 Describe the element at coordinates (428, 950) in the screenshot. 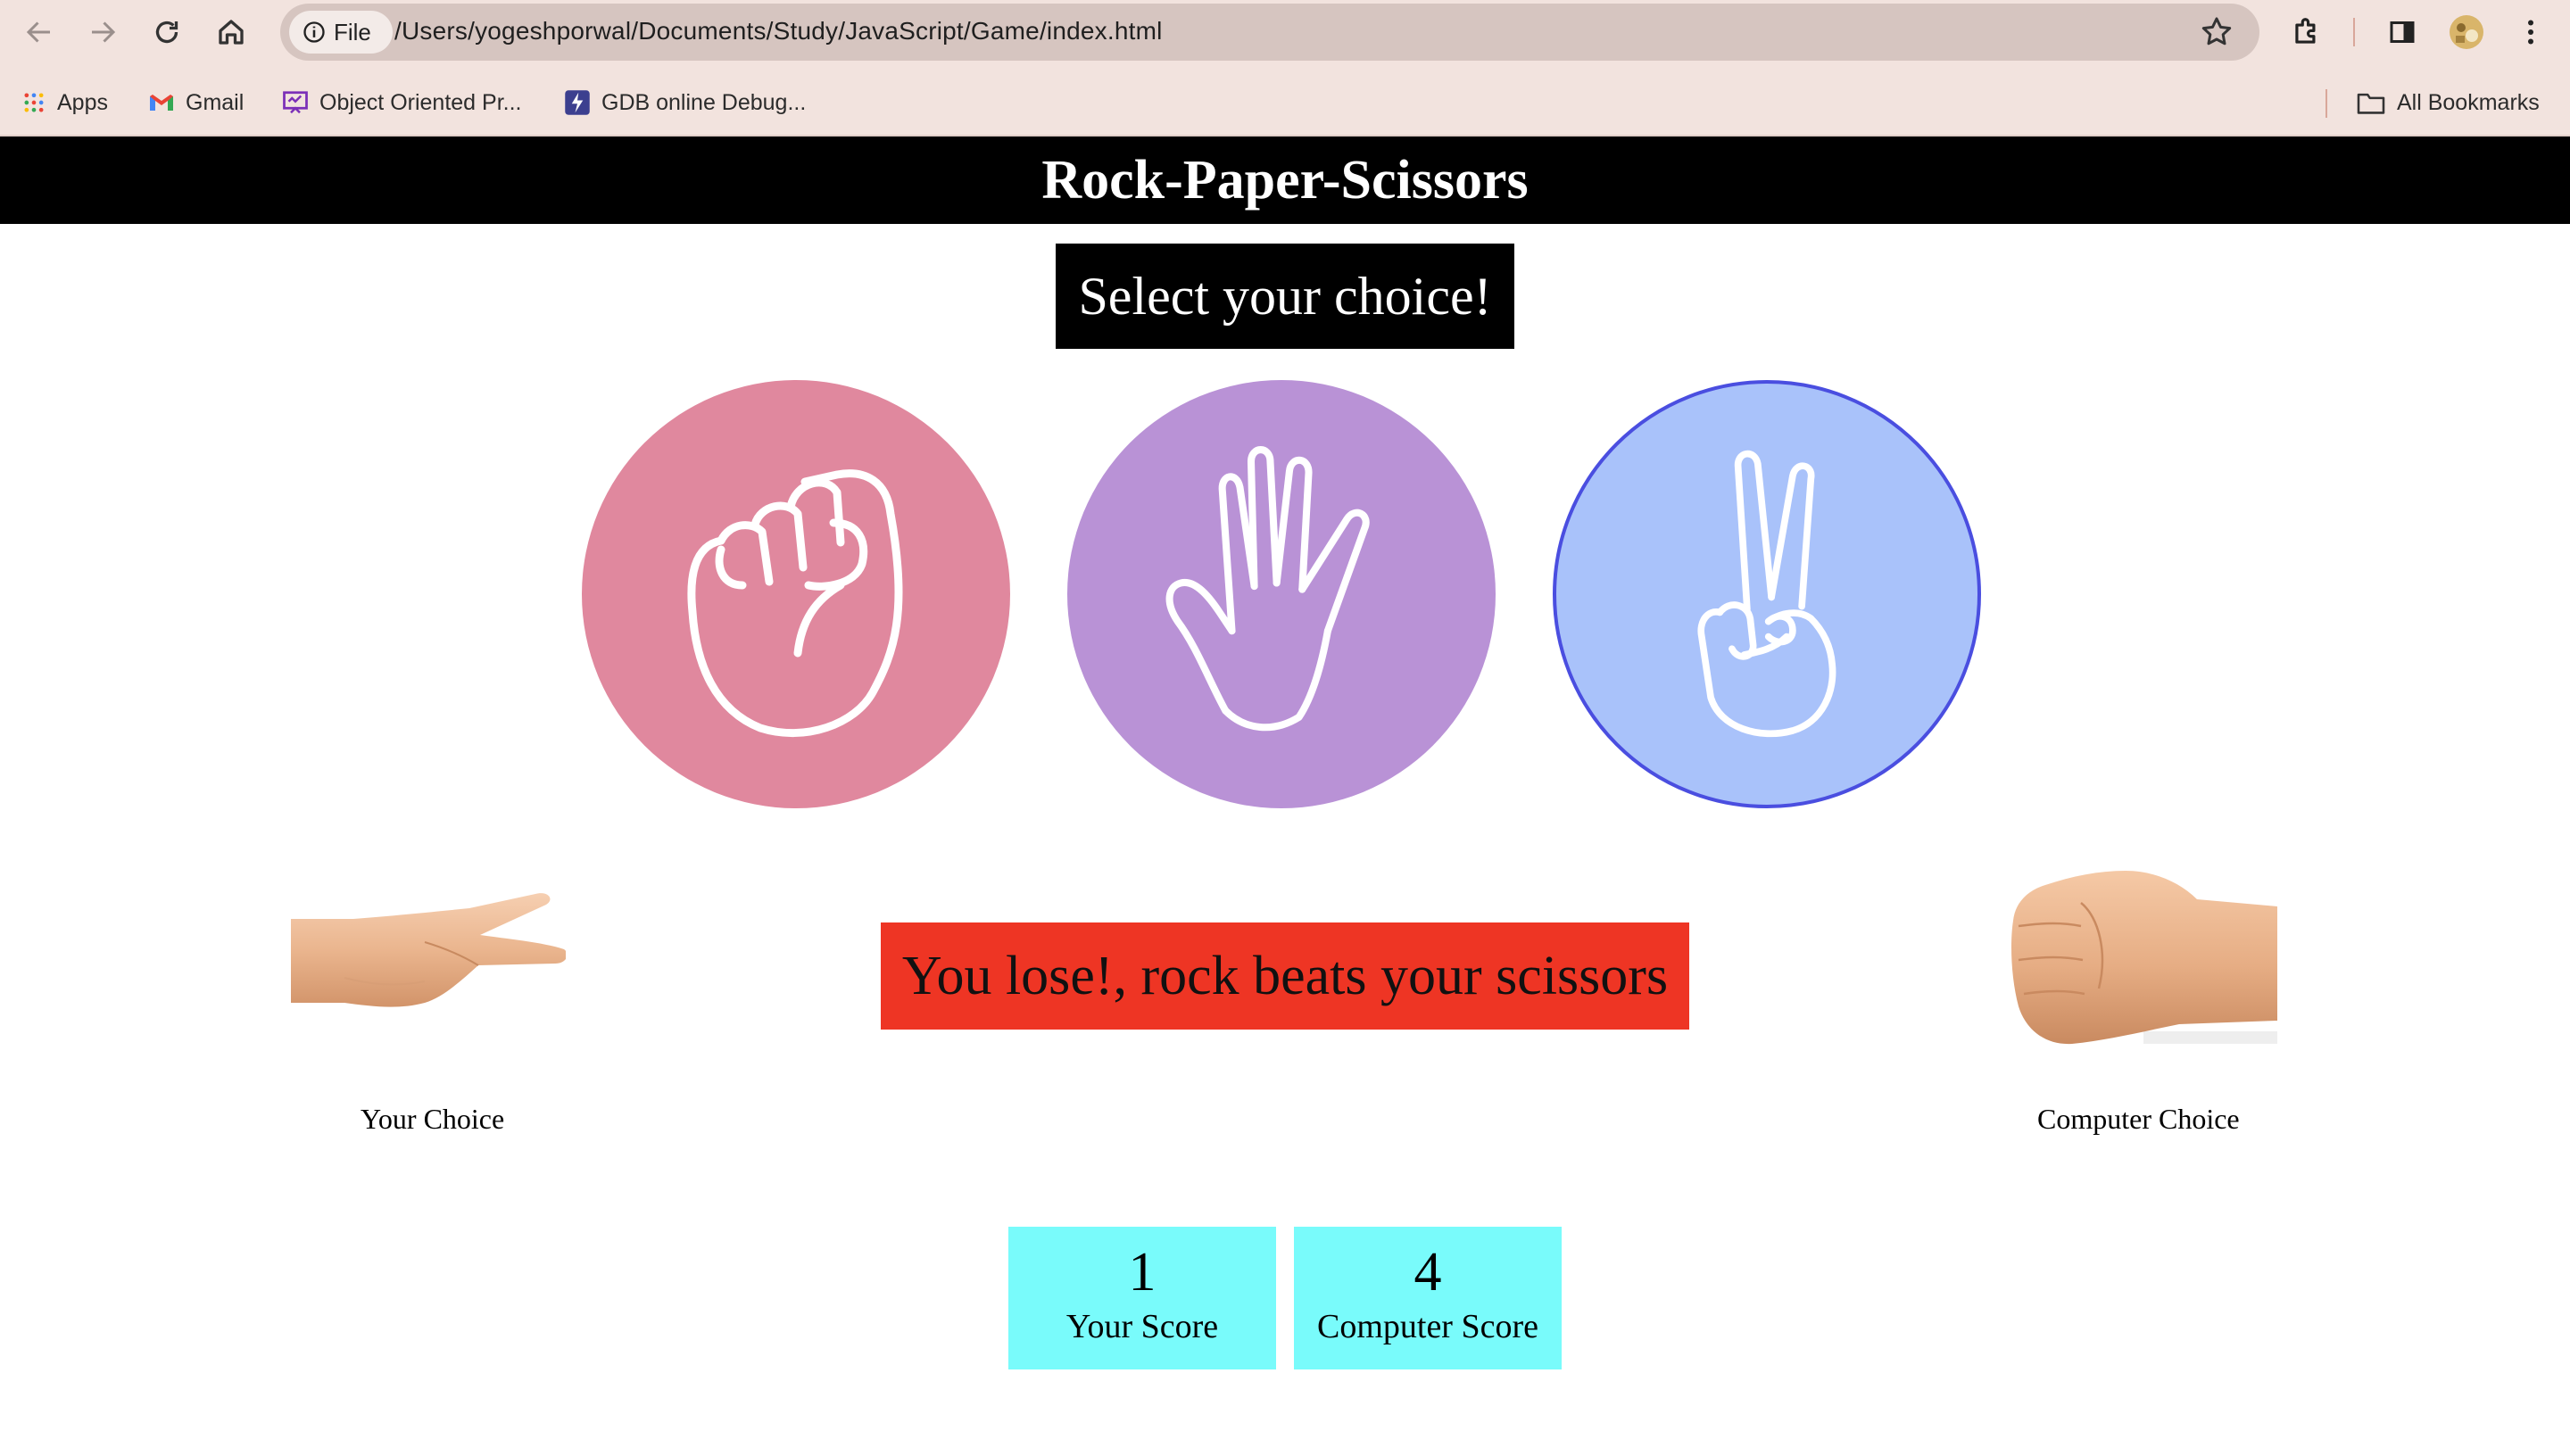

I see `your-choice-image` at that location.